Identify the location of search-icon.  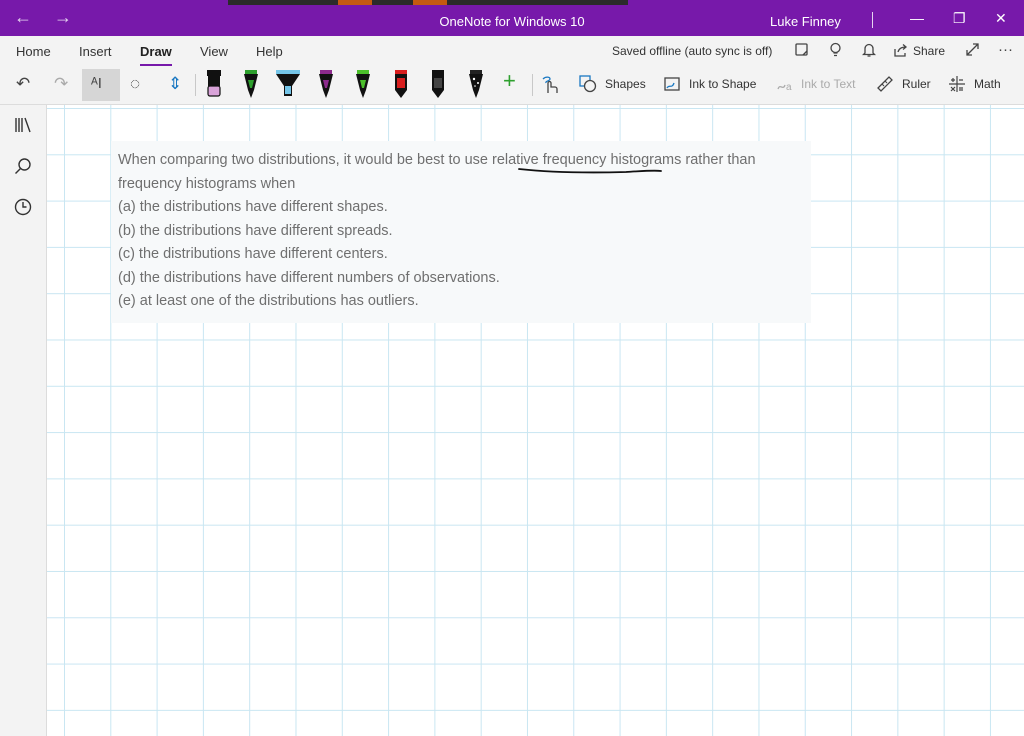
(23, 168).